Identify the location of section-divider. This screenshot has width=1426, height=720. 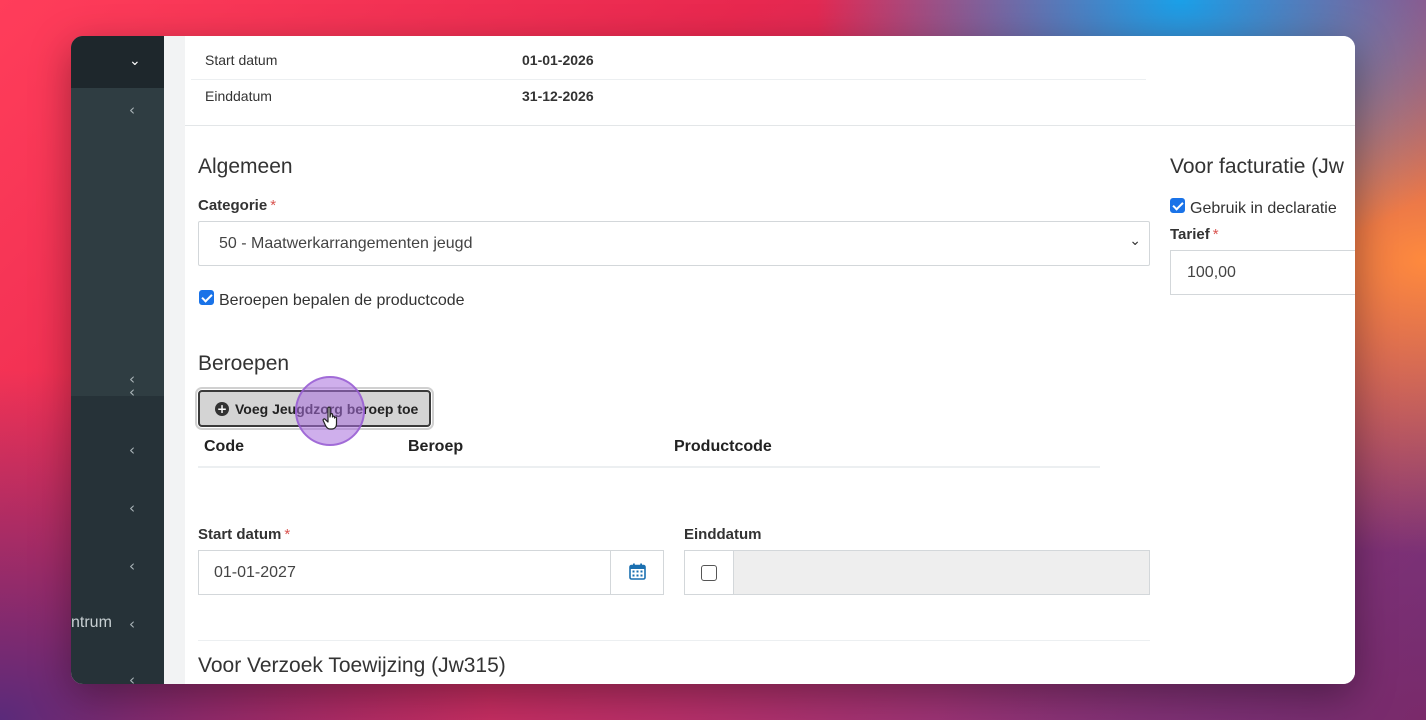
(674, 640).